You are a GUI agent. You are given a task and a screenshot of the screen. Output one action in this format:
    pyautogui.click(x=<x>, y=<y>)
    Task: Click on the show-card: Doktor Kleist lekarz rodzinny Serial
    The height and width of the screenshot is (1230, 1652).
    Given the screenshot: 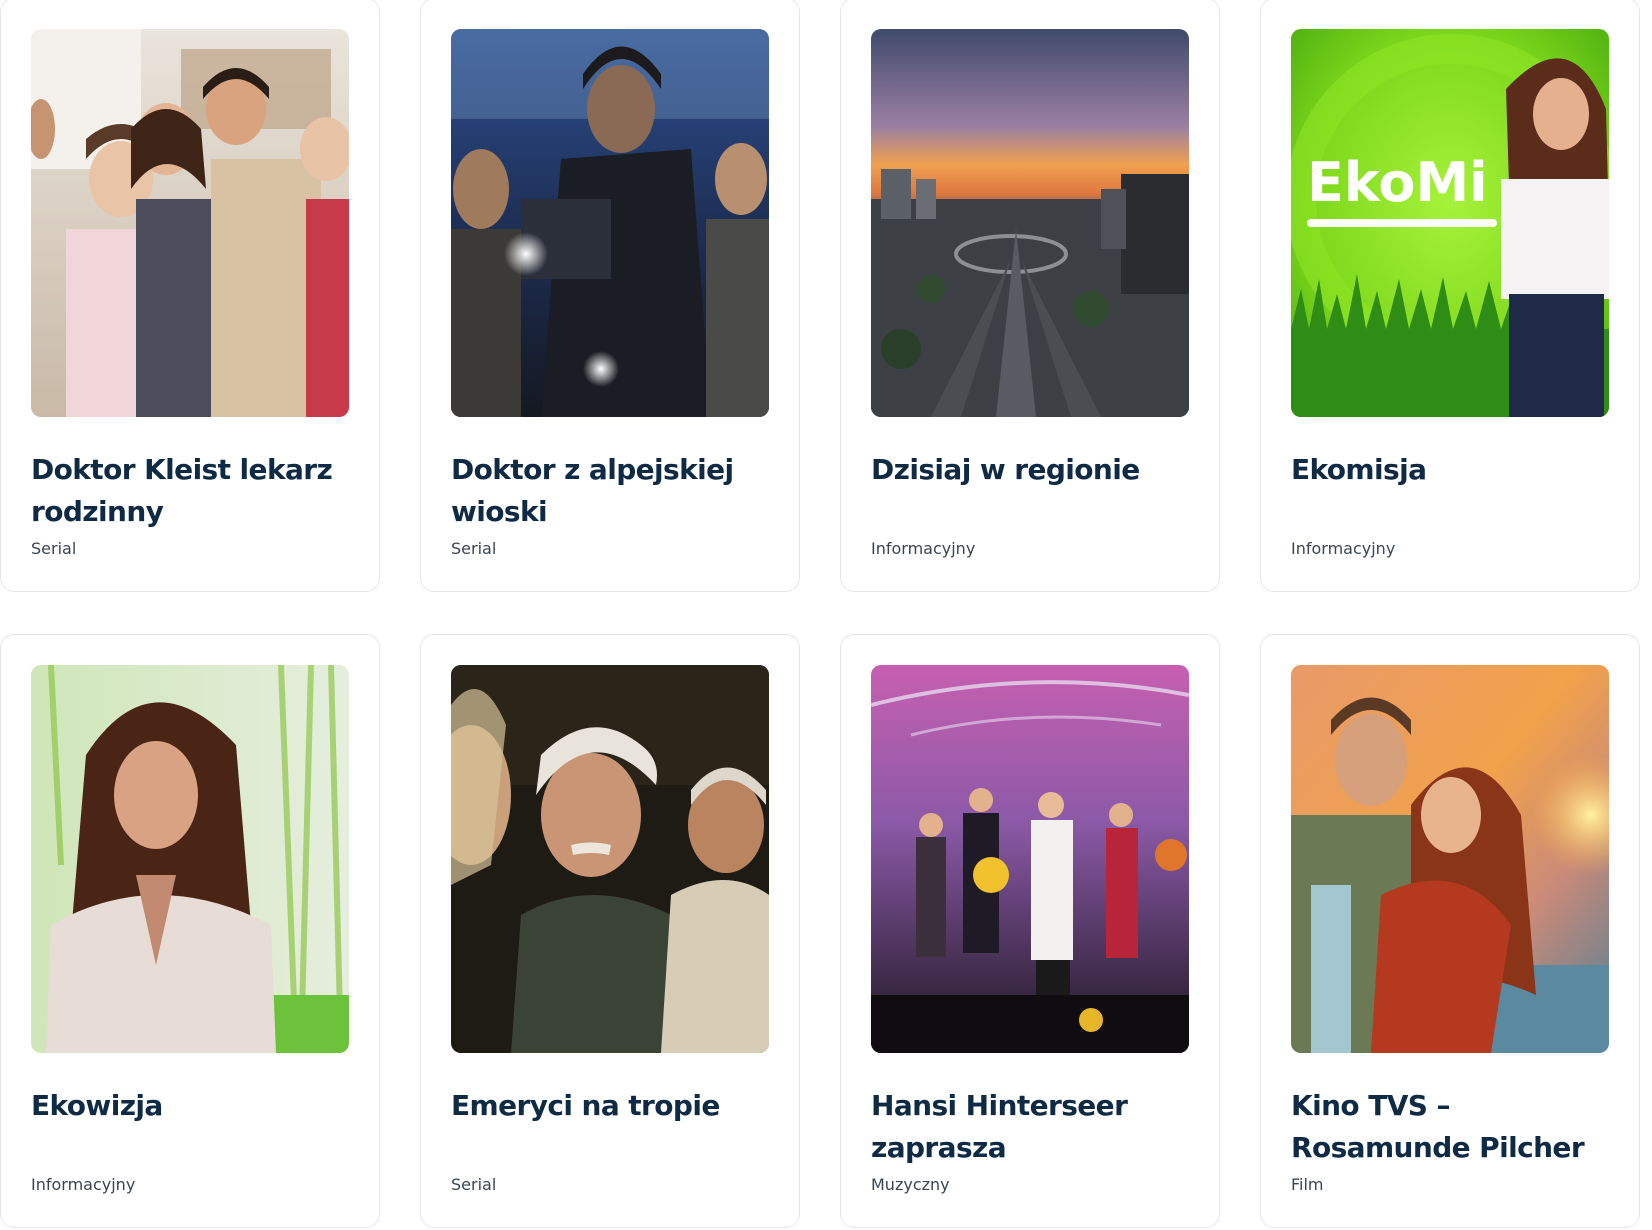 What is the action you would take?
    pyautogui.click(x=190, y=296)
    